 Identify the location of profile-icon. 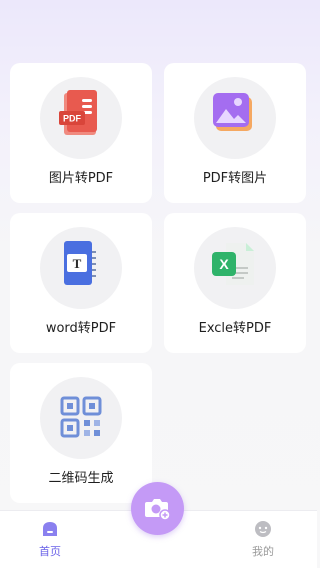
(263, 529).